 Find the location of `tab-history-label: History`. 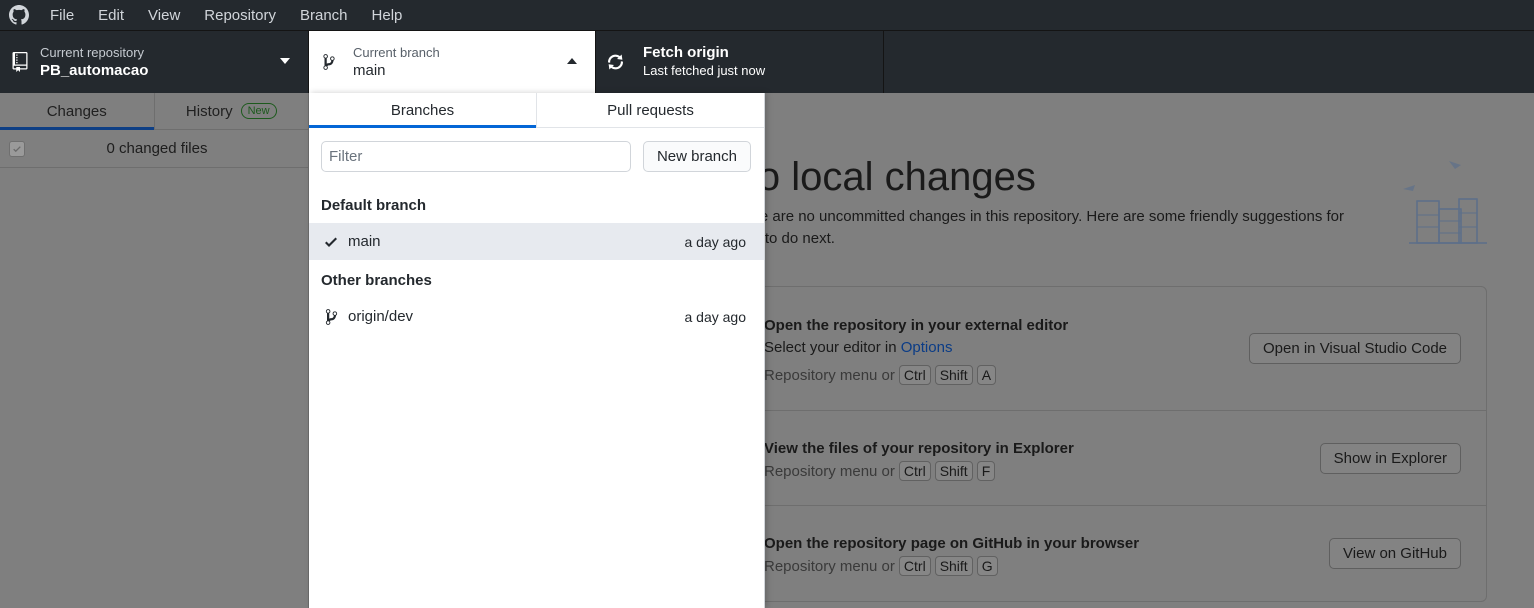

tab-history-label: History is located at coordinates (209, 111).